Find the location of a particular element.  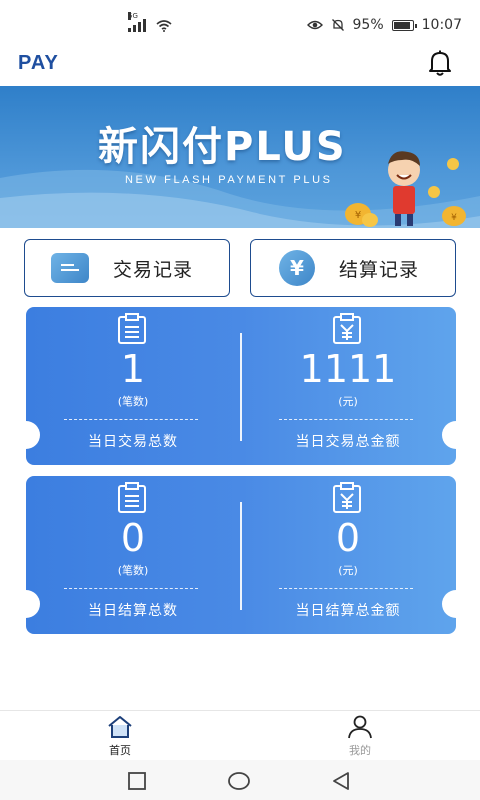

settlement-records-label: 结算记录 is located at coordinates (379, 269).